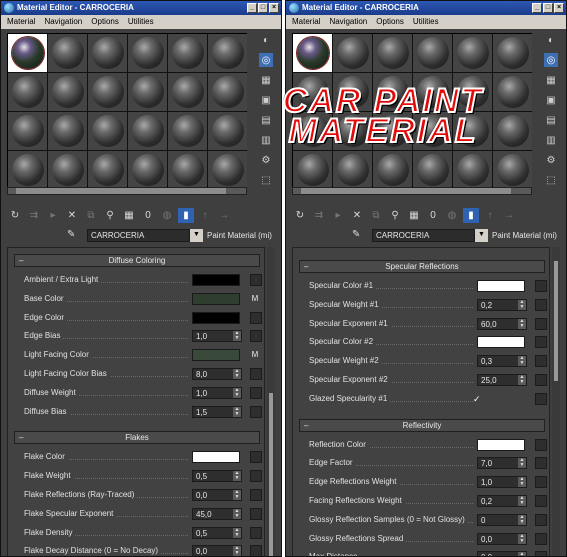 This screenshot has height=557, width=567. I want to click on reset-icon: ✕, so click(72, 215).